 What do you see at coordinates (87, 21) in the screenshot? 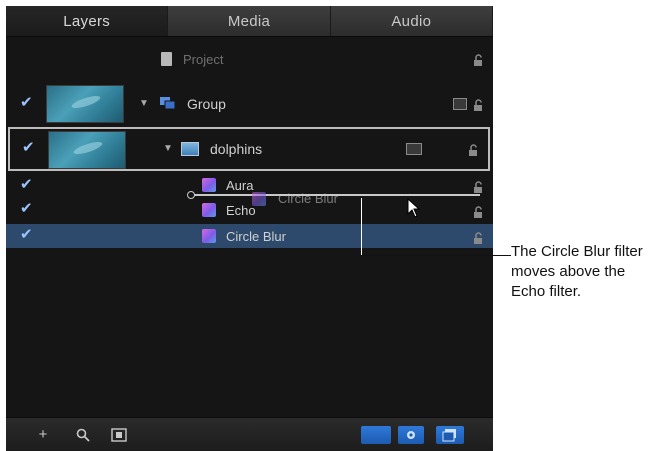
I see `tab-layers: Layers` at bounding box center [87, 21].